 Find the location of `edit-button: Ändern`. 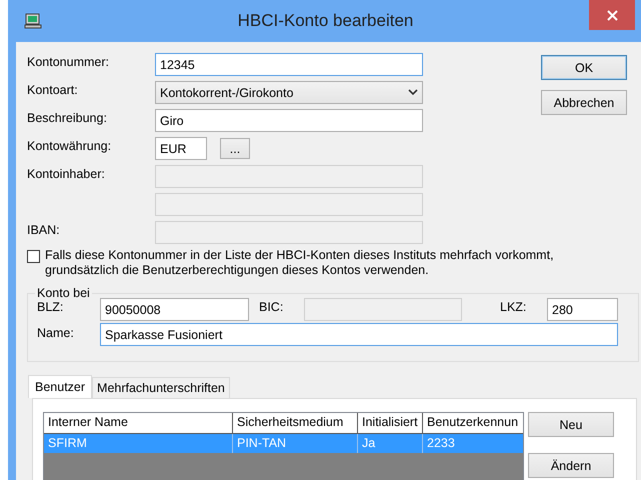

edit-button: Ändern is located at coordinates (571, 465).